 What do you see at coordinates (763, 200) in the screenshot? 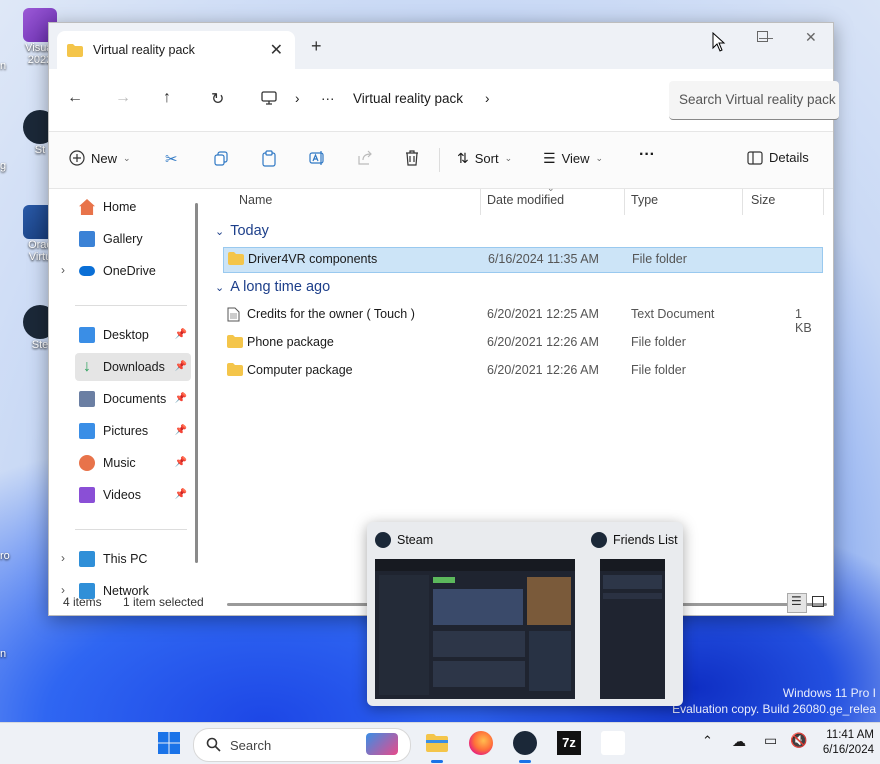
I see `column-header-size: Size` at bounding box center [763, 200].